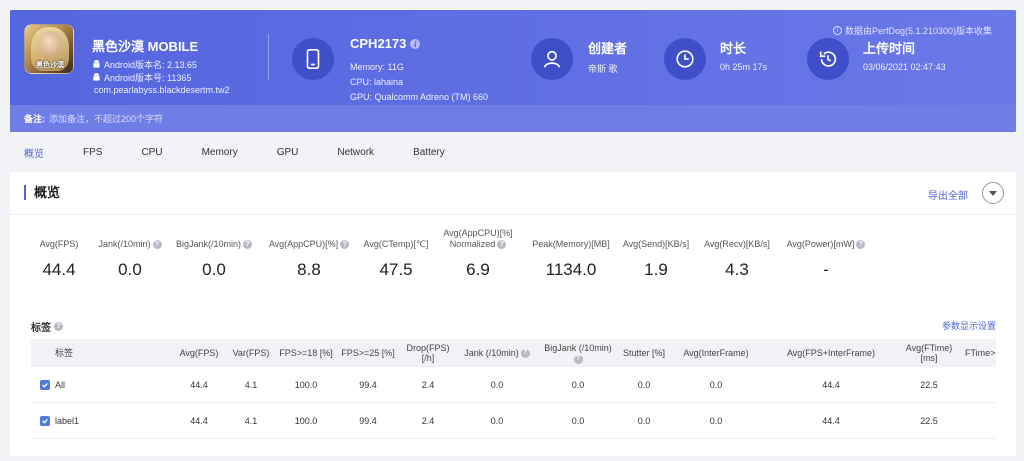  What do you see at coordinates (831, 353) in the screenshot?
I see `col-header-avg-fps-interframe: Avg(FPS+InterFrame)` at bounding box center [831, 353].